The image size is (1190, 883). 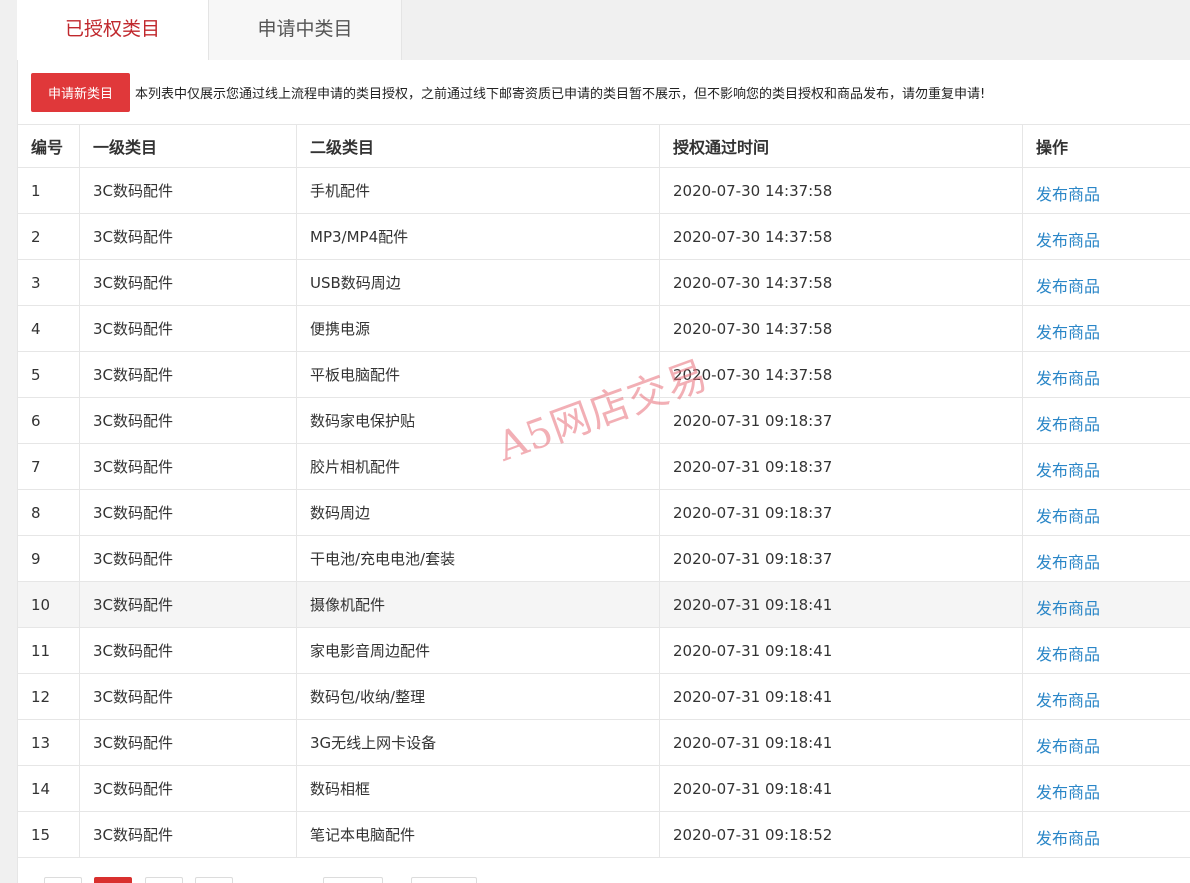 I want to click on table-row: 3 3C数码配件 USB数码周边 2020-07-30 14:37:58 发布商品, so click(x=604, y=283).